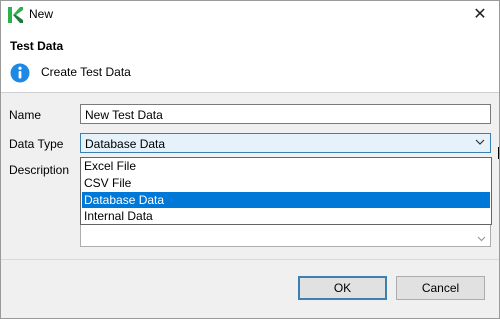 This screenshot has height=319, width=500. I want to click on chevron-down-icon, so click(480, 142).